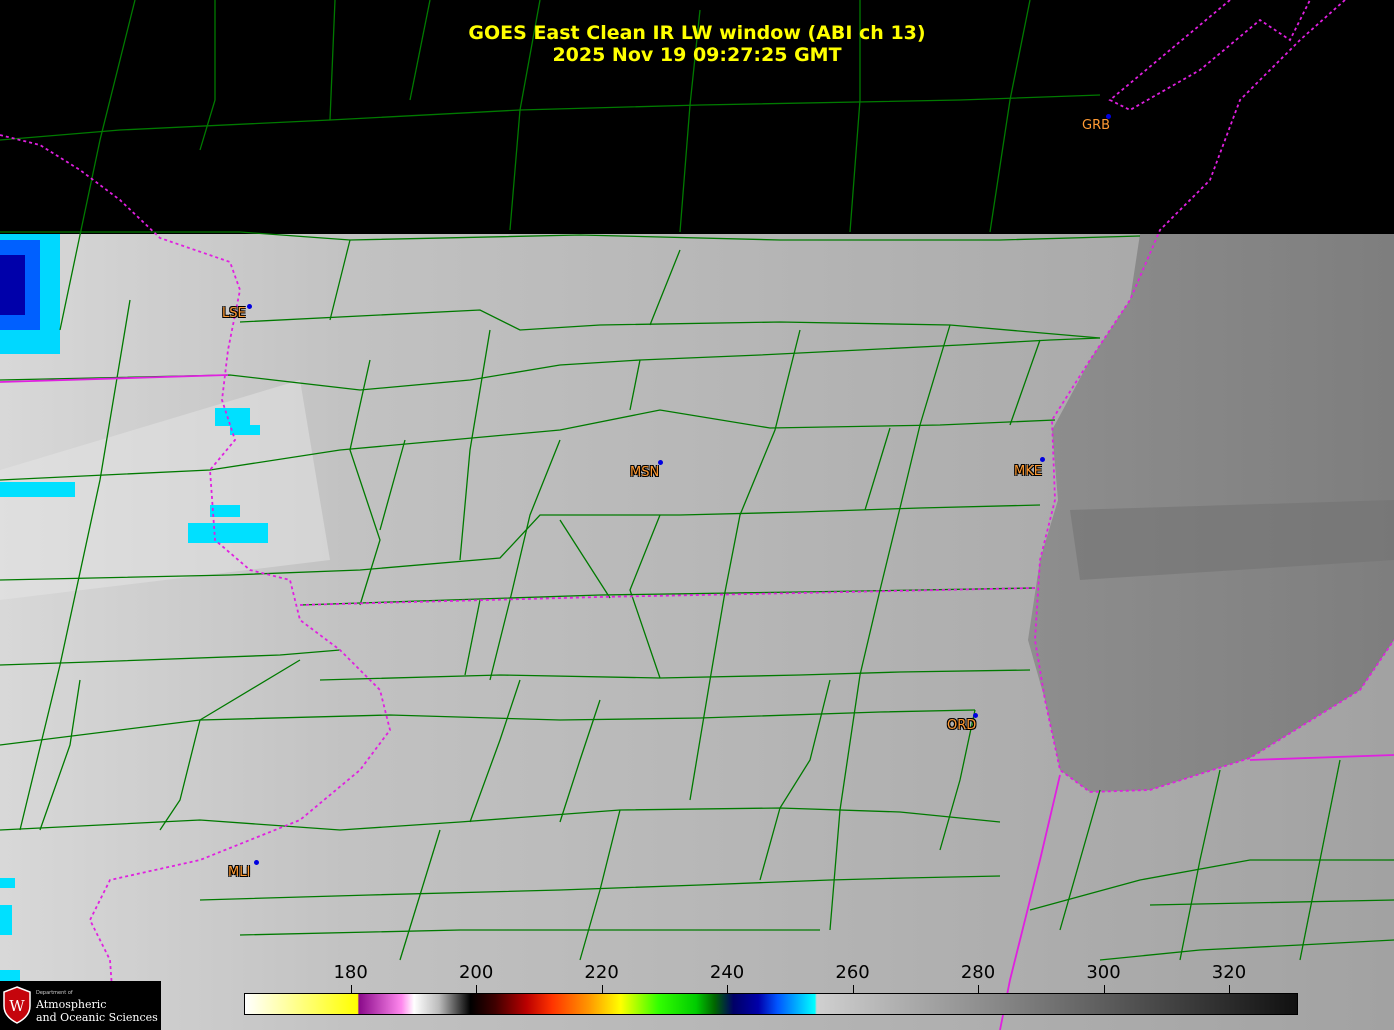 The image size is (1394, 1030). I want to click on station-label-lse: LSE, so click(234, 313).